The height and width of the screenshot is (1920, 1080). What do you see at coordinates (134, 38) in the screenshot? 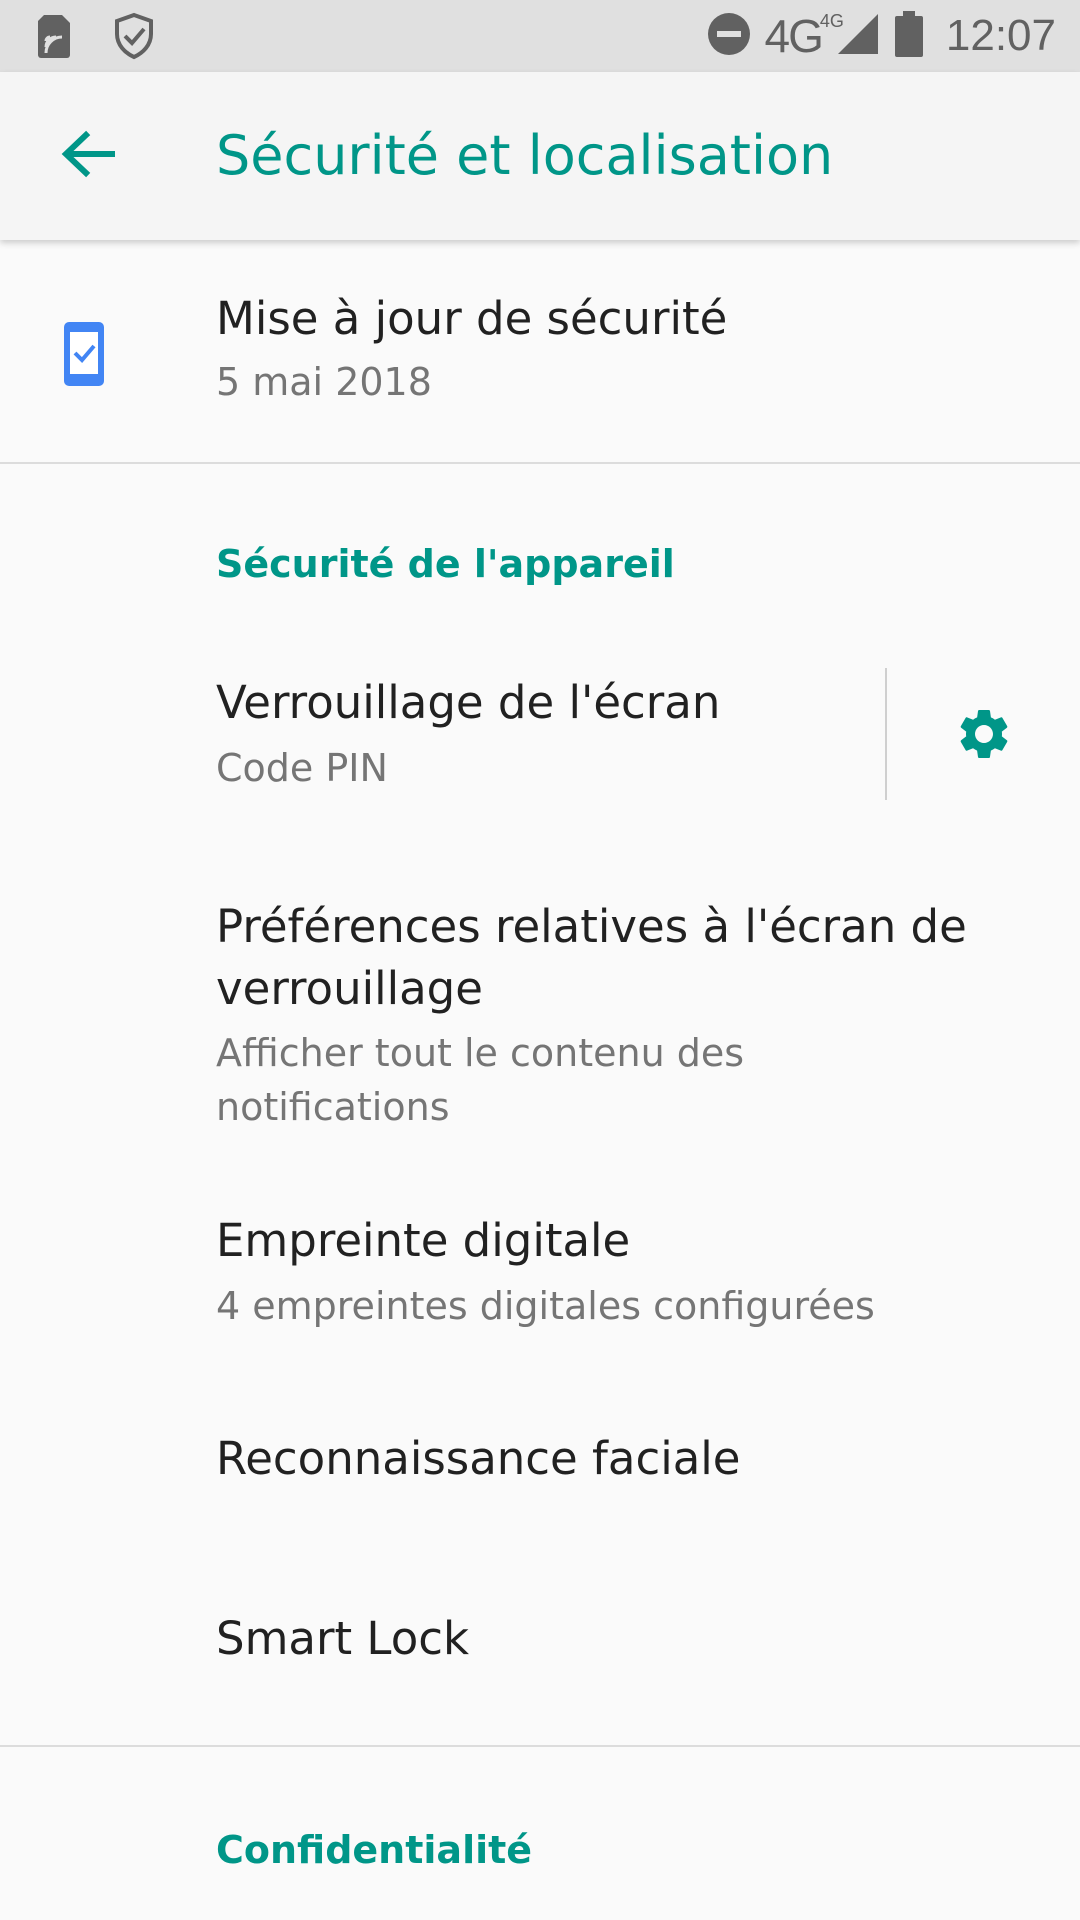
I see `shield-check-icon` at bounding box center [134, 38].